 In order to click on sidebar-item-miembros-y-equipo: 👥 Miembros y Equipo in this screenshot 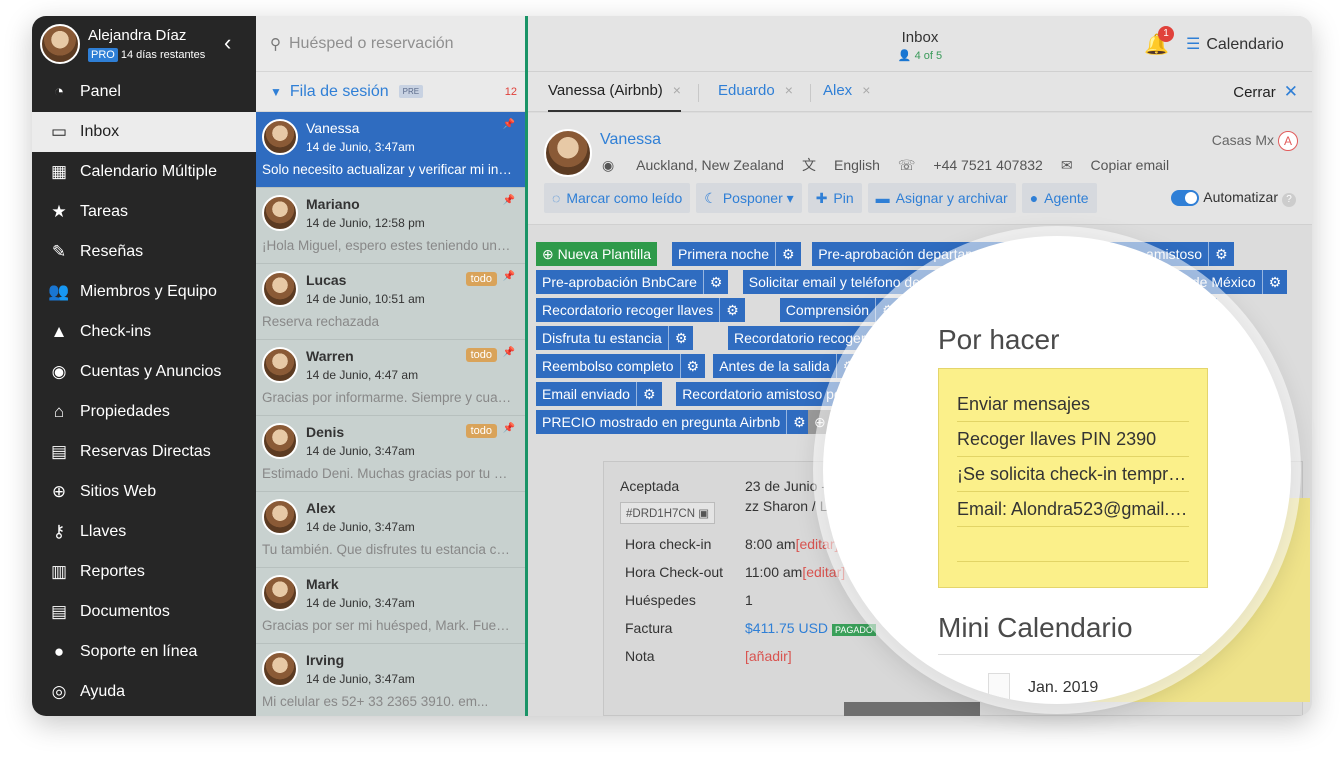, I will do `click(144, 292)`.